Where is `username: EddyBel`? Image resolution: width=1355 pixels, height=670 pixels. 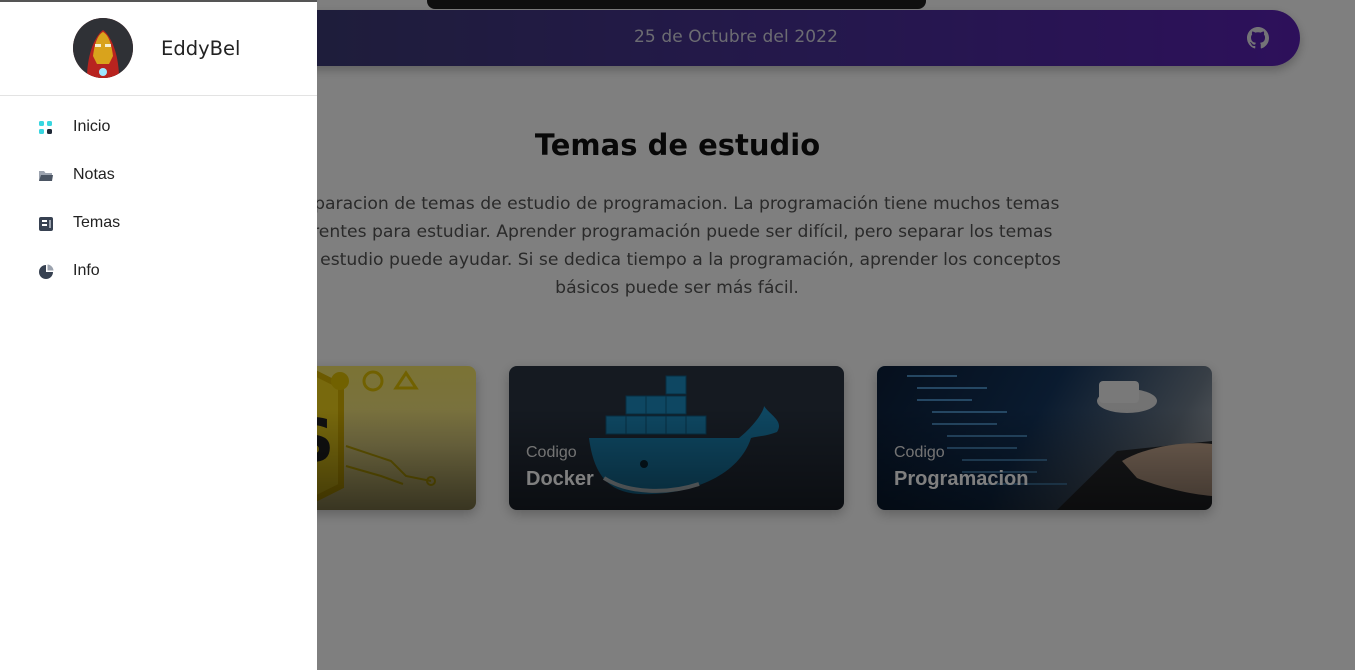
username: EddyBel is located at coordinates (201, 48).